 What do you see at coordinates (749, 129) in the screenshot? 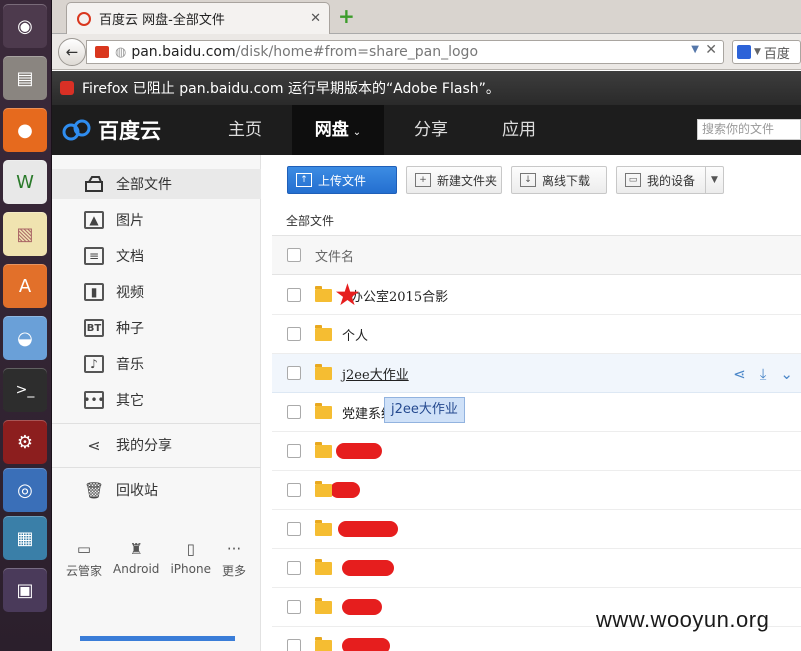
I see `file-search-input: 搜索你的文件` at bounding box center [749, 129].